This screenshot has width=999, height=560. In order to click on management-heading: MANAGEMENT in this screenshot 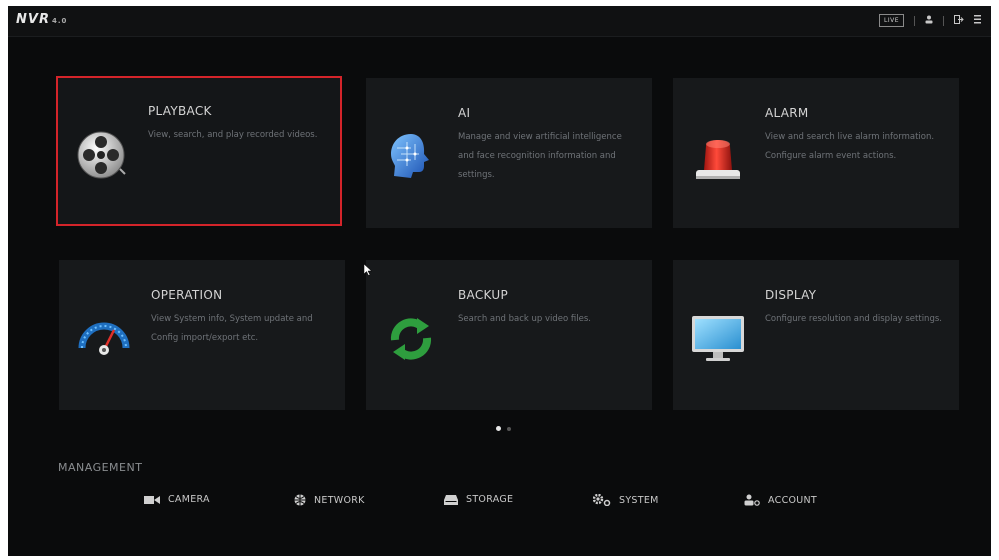, I will do `click(100, 467)`.